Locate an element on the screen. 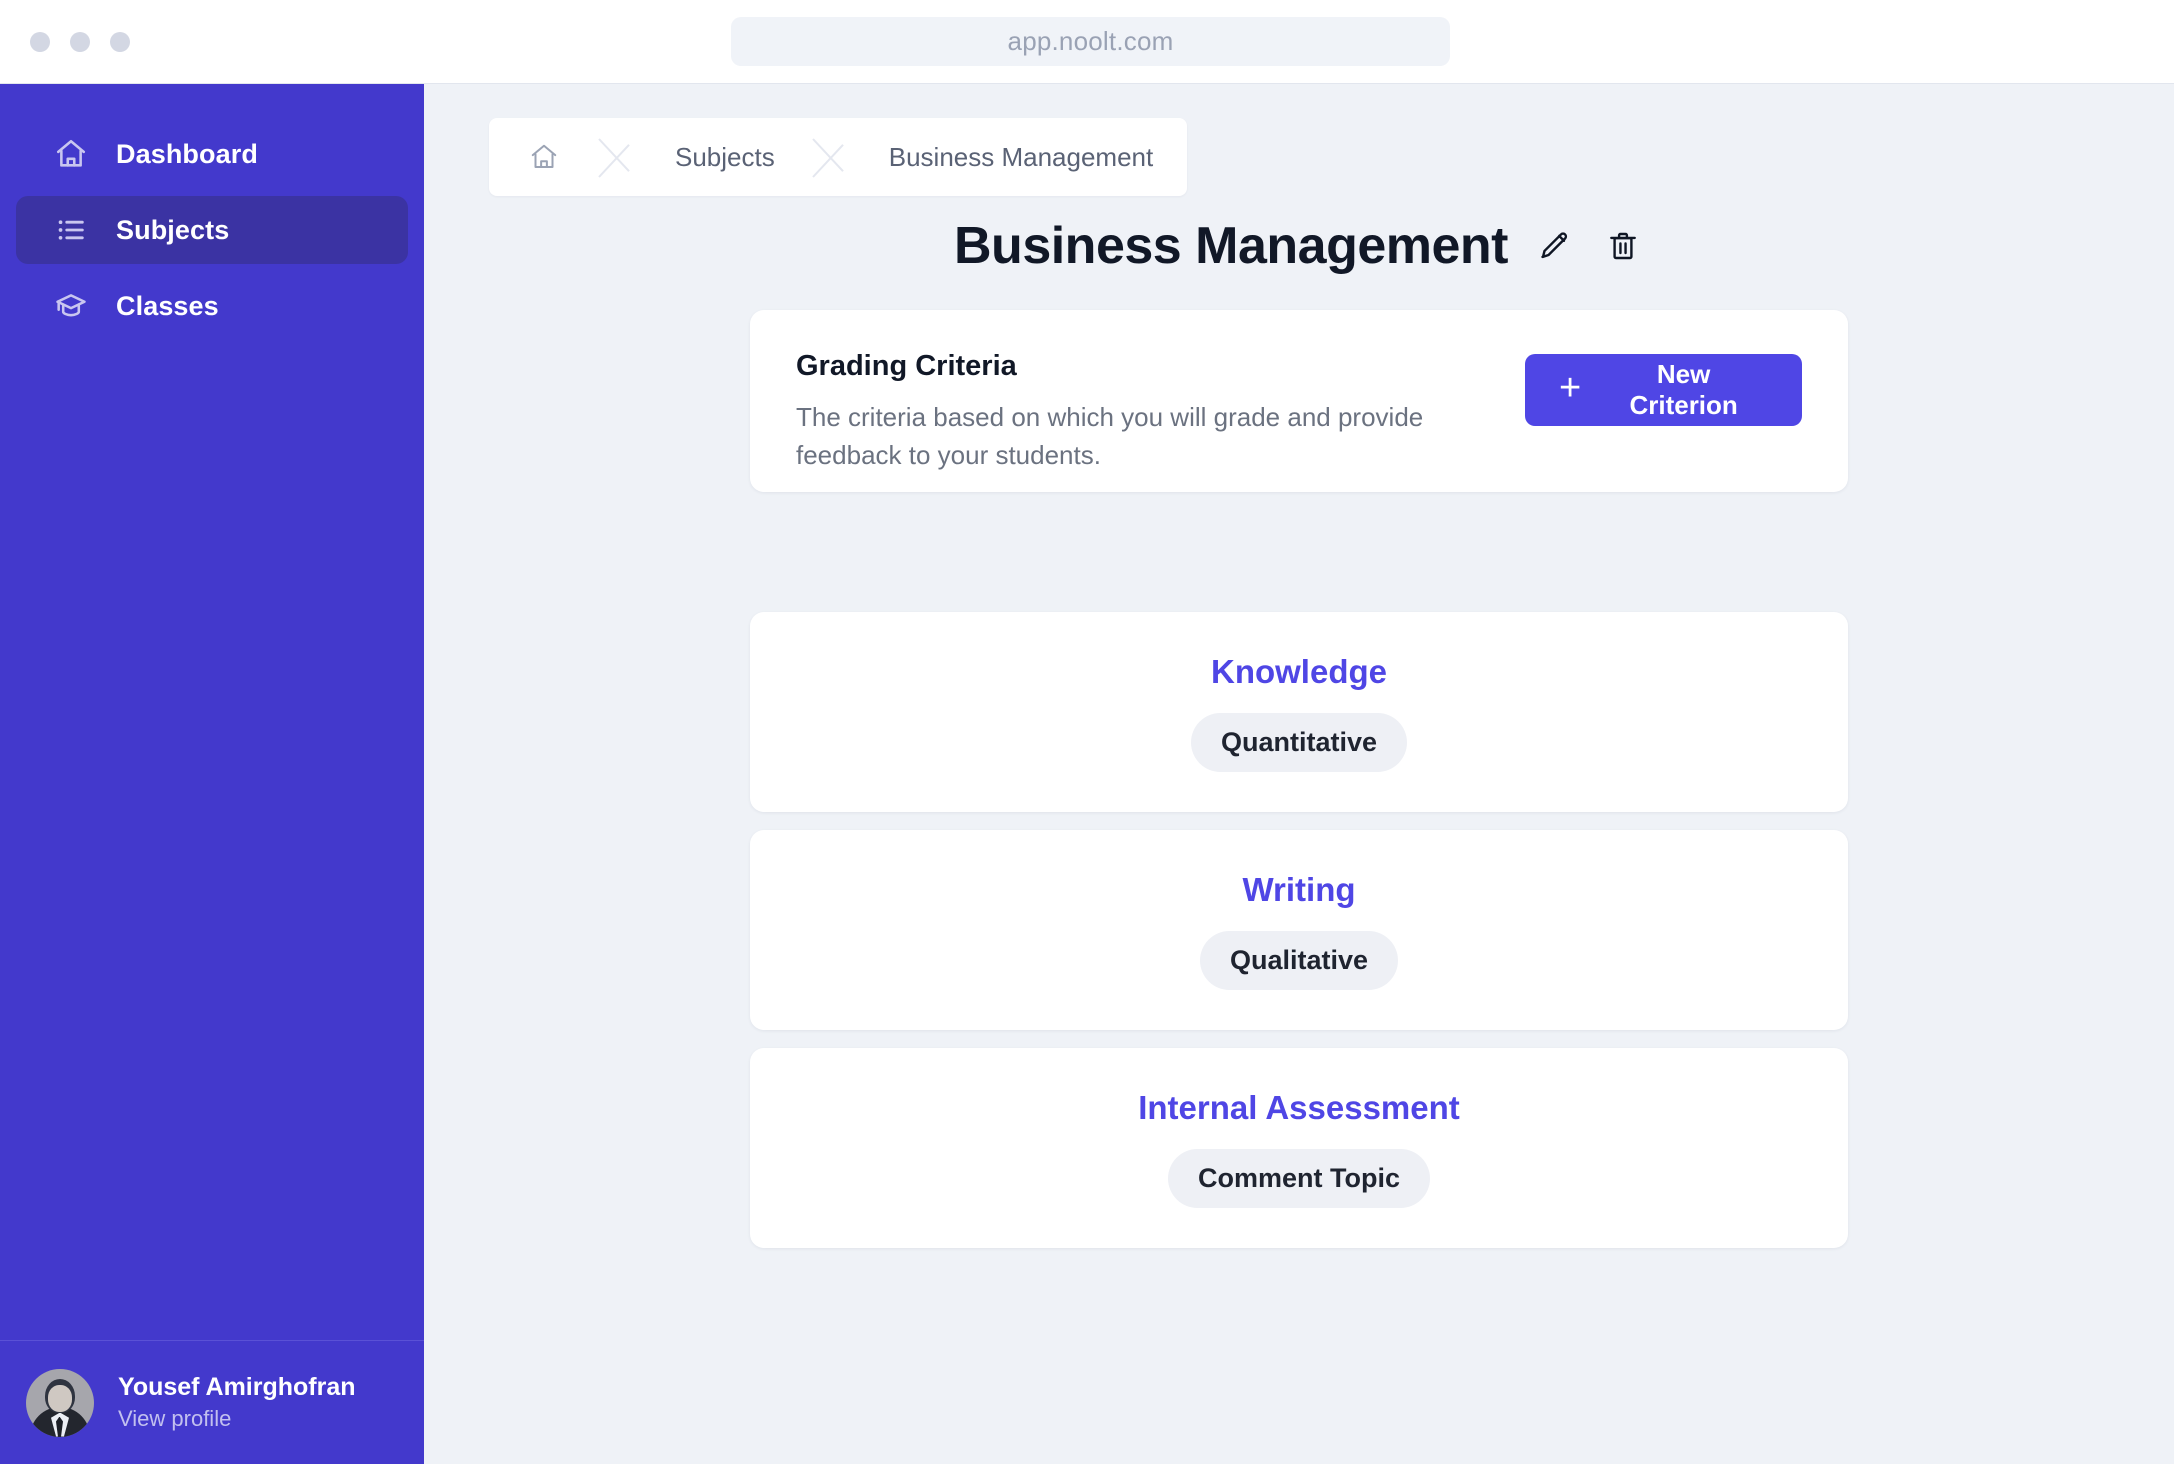 This screenshot has height=1464, width=2174. breadcrumb-item-subjects: Subjects is located at coordinates (725, 157).